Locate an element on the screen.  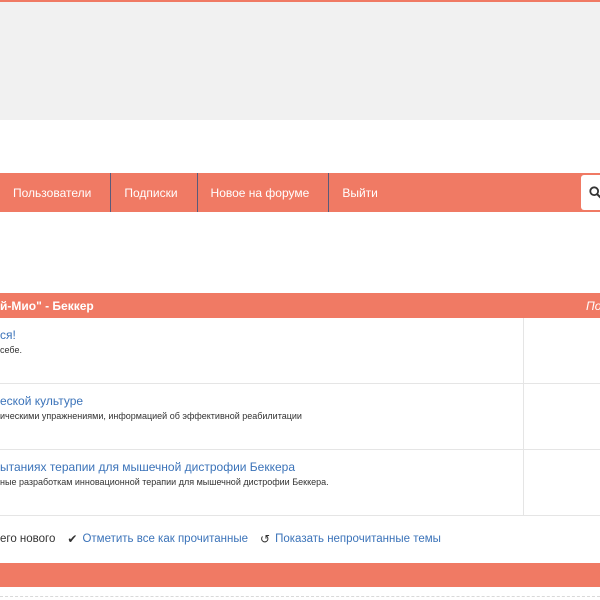
show-unread-label: Показать непрочитанные темы is located at coordinates (358, 539).